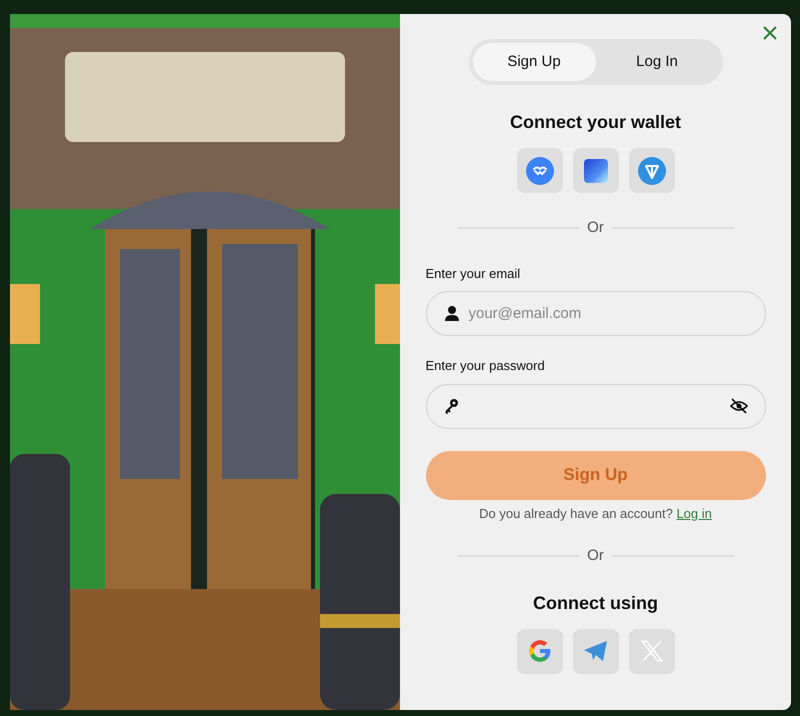 This screenshot has height=716, width=800. What do you see at coordinates (770, 33) in the screenshot?
I see `close-icon` at bounding box center [770, 33].